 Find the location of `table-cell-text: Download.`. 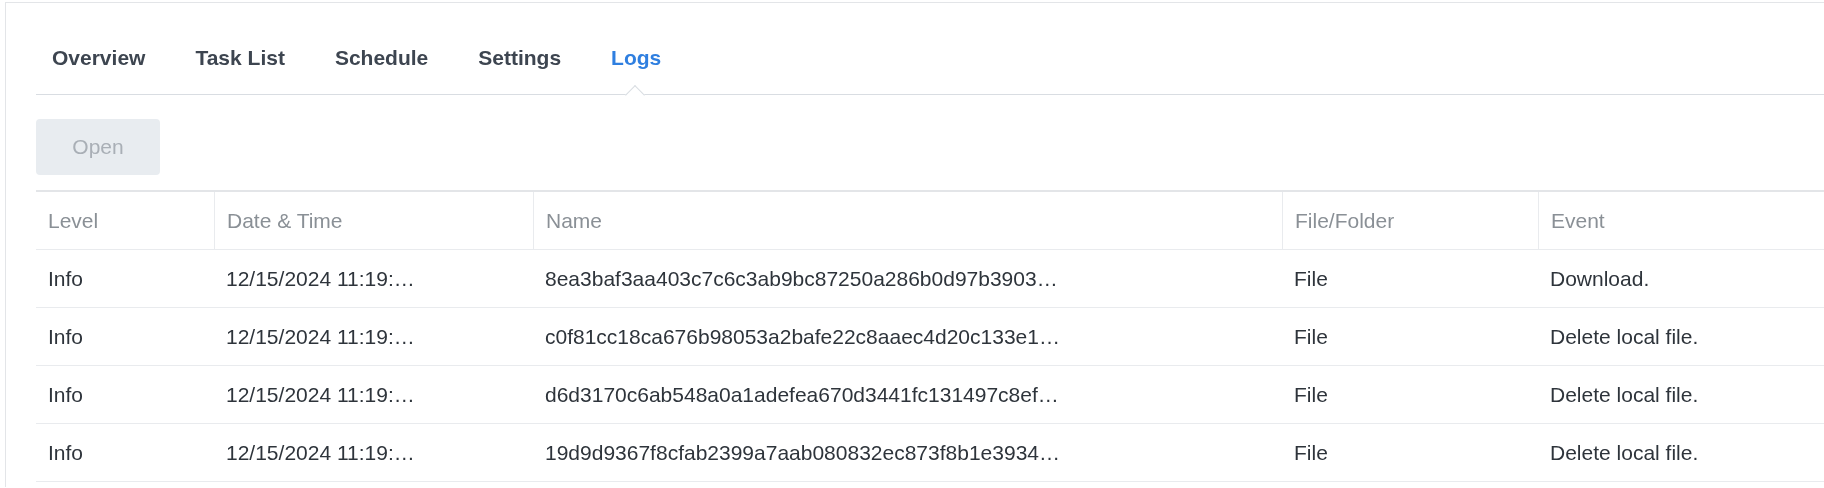

table-cell-text: Download. is located at coordinates (1600, 278).